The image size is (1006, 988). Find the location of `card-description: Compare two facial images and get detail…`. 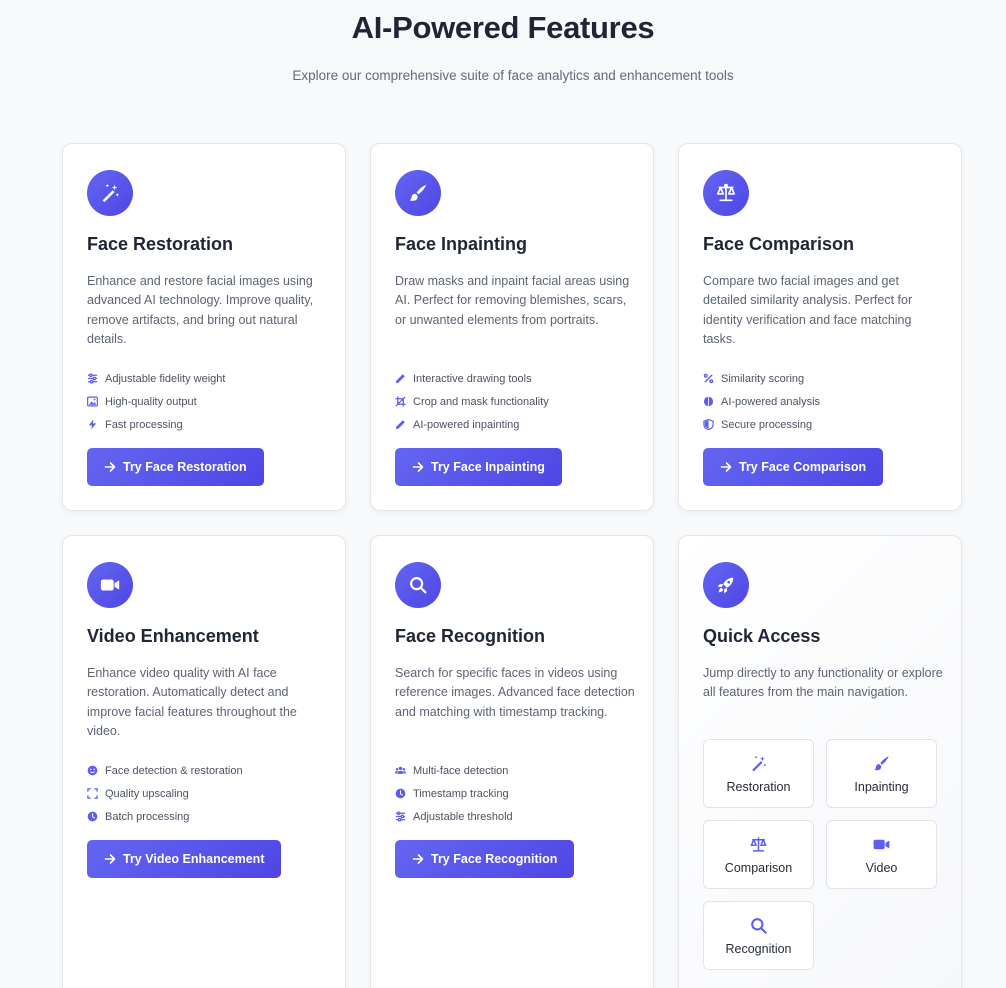

card-description: Compare two facial images and get detail… is located at coordinates (808, 310).